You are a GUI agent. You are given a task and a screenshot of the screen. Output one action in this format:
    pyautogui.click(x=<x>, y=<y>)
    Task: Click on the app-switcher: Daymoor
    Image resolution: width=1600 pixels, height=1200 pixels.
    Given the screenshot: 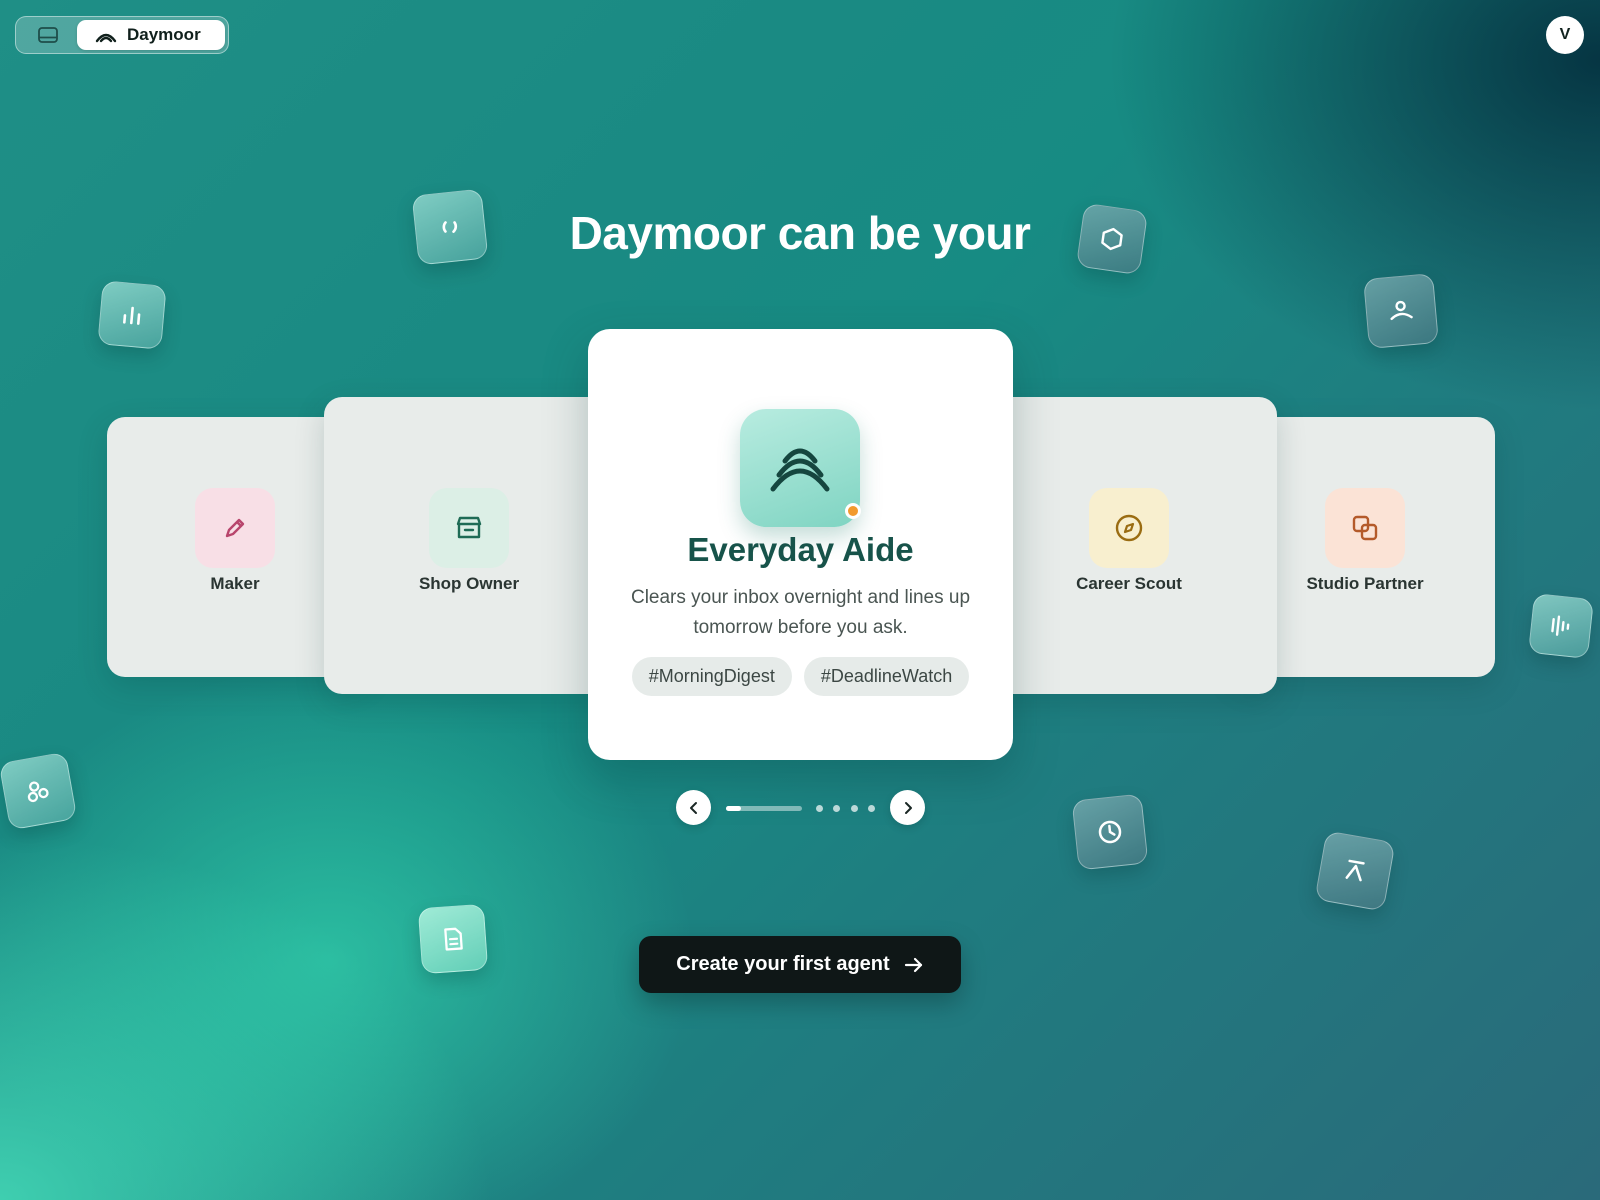 What is the action you would take?
    pyautogui.click(x=122, y=35)
    